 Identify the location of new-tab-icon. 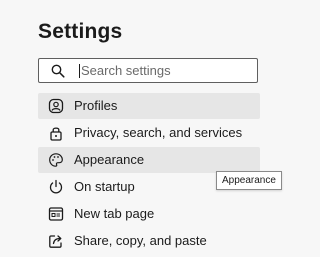
(56, 214).